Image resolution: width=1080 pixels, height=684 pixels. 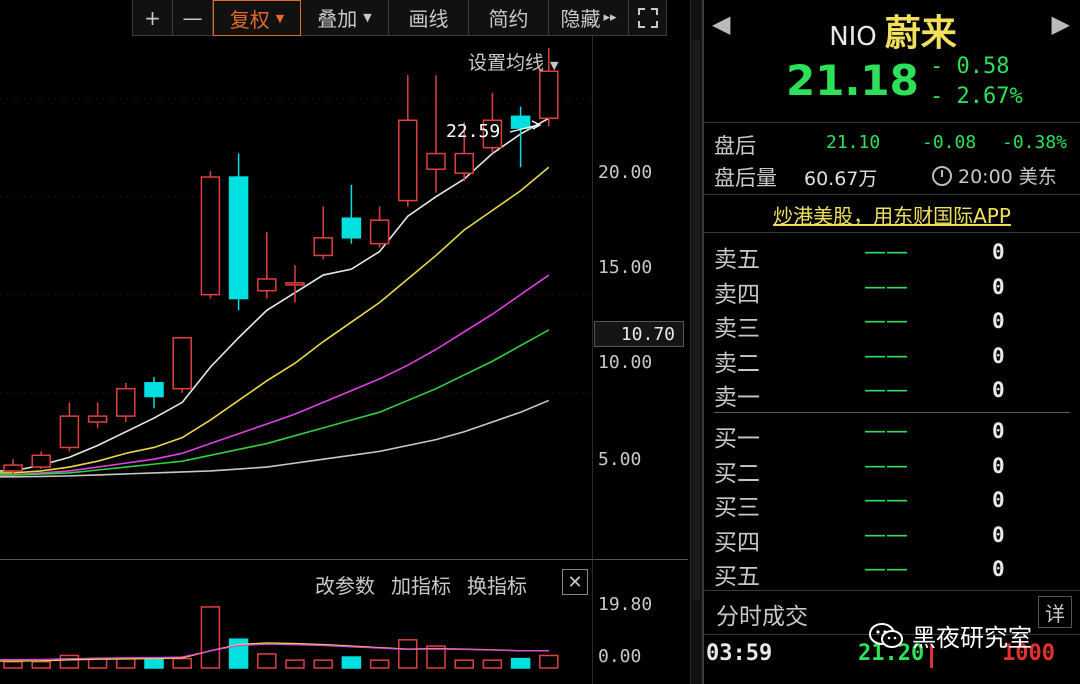 I want to click on ask-row: 卖四 —— 0, so click(x=892, y=292).